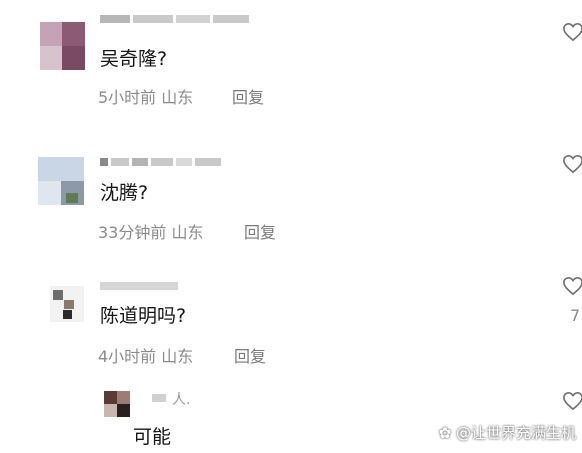 The image size is (582, 453). What do you see at coordinates (575, 315) in the screenshot?
I see `like-count: 7` at bounding box center [575, 315].